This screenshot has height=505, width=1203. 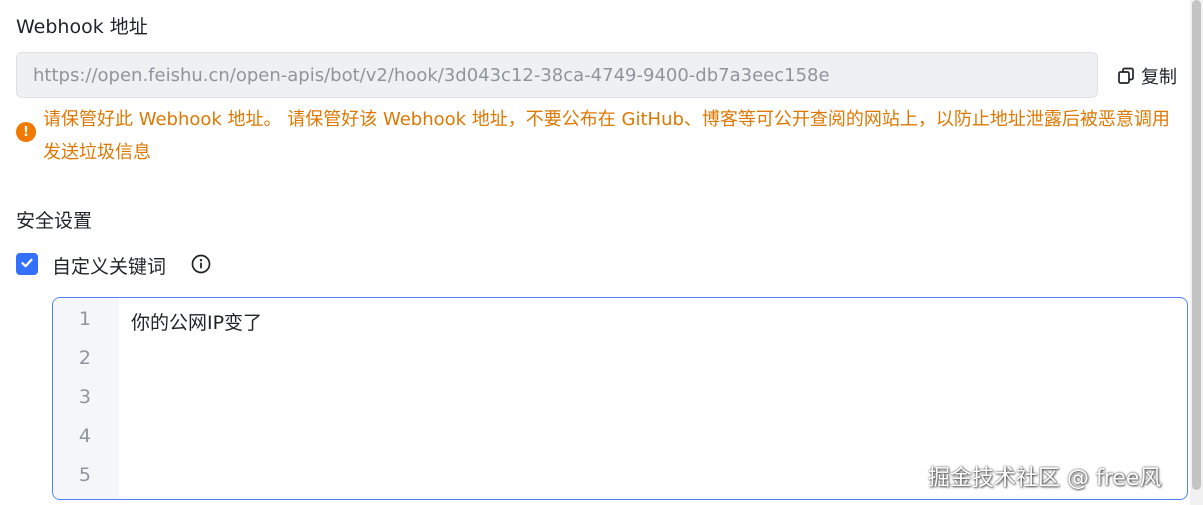 I want to click on line-number: 3, so click(x=84, y=397).